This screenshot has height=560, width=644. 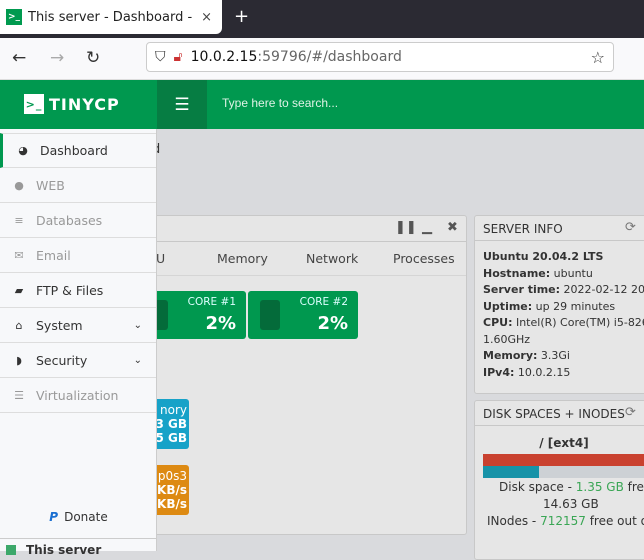 What do you see at coordinates (603, 289) in the screenshot?
I see `info-value: 2022-02-12 20:58` at bounding box center [603, 289].